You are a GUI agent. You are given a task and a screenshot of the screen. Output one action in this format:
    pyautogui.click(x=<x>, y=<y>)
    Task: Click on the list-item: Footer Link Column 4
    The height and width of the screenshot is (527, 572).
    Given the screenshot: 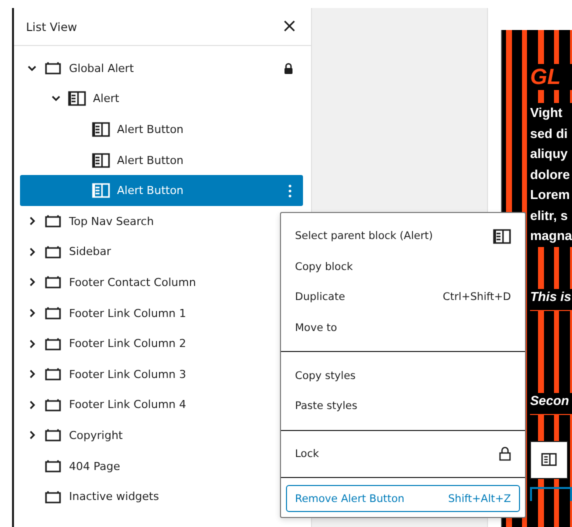 What is the action you would take?
    pyautogui.click(x=107, y=405)
    